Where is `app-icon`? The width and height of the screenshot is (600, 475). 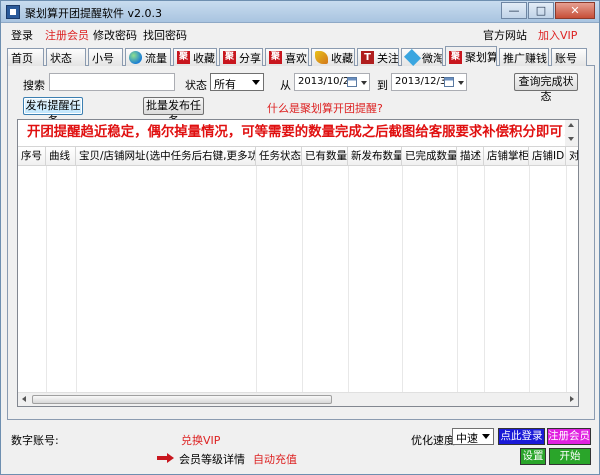
app-icon is located at coordinates (13, 12).